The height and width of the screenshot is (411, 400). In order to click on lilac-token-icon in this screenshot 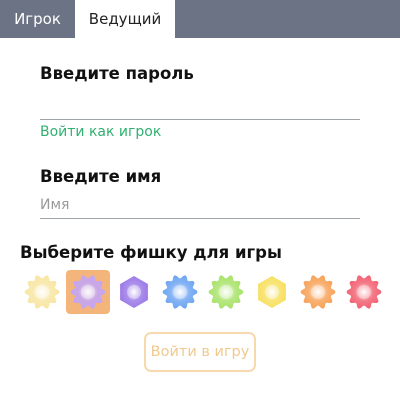, I will do `click(88, 292)`.